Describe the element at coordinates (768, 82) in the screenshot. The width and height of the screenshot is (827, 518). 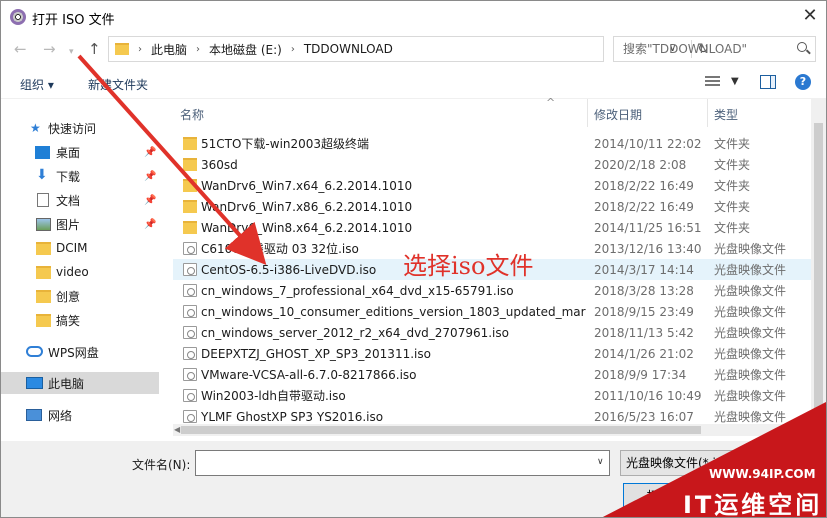
I see `preview-pane-icon` at that location.